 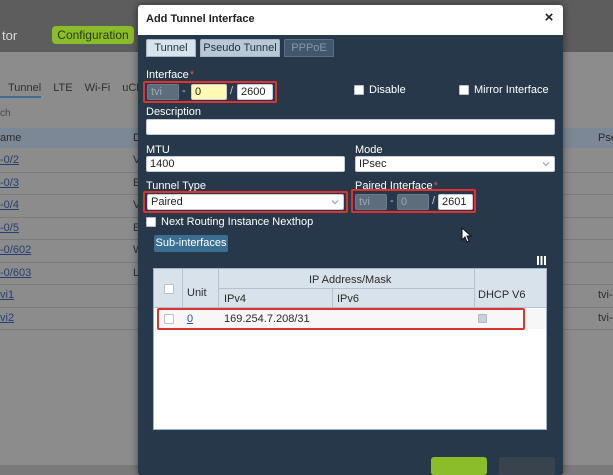 What do you see at coordinates (235, 299) in the screenshot?
I see `col-ipv4-header: IPv4` at bounding box center [235, 299].